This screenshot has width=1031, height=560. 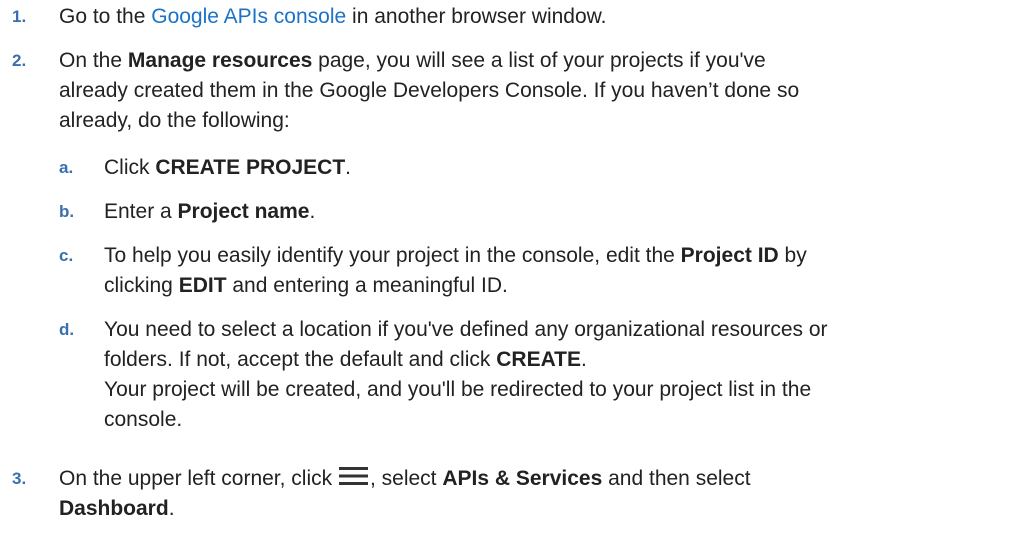 What do you see at coordinates (792, 255) in the screenshot?
I see `step-text: by` at bounding box center [792, 255].